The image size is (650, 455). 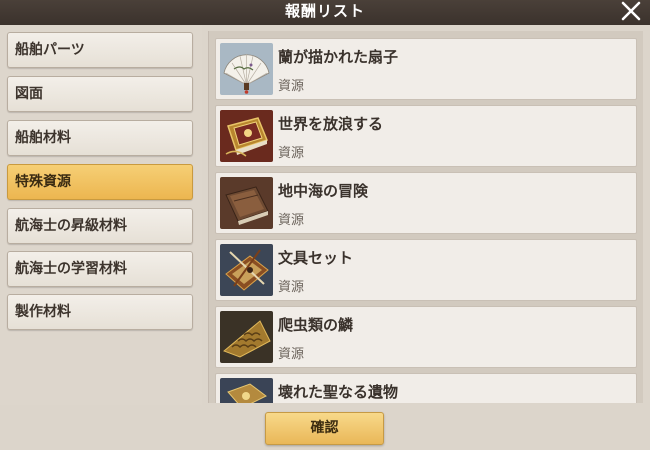 I want to click on dialog-footer: 確認, so click(x=325, y=427).